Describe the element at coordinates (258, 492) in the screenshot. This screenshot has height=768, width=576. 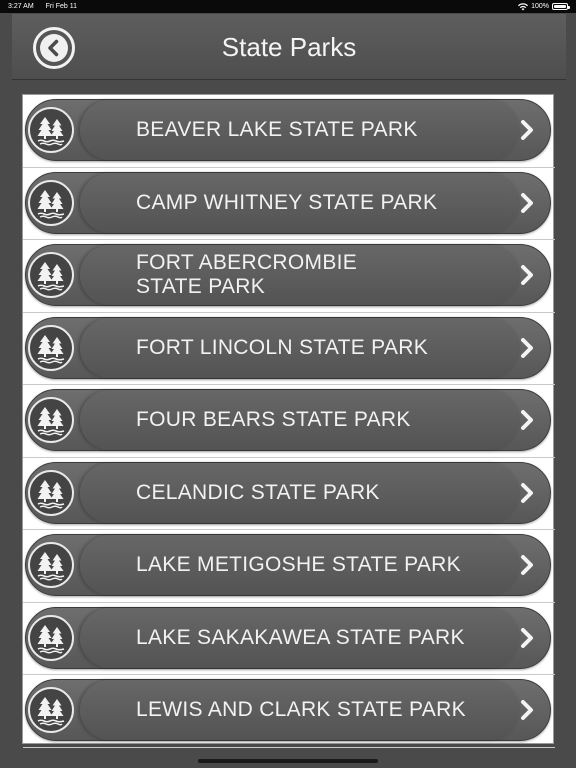
I see `park-name: CELANDIC STATE PARK` at that location.